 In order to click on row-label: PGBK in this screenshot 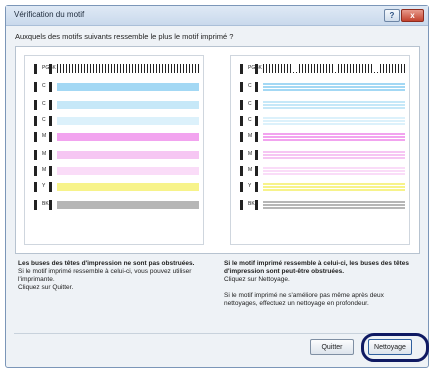, I will do `click(255, 68)`.